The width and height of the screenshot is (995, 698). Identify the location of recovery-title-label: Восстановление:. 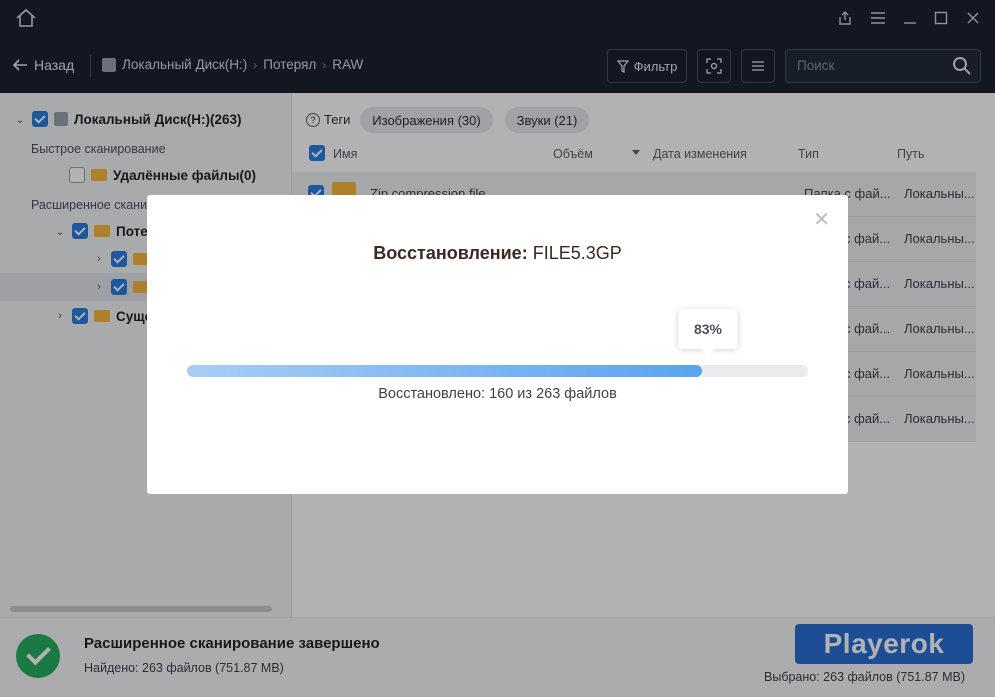
(450, 253).